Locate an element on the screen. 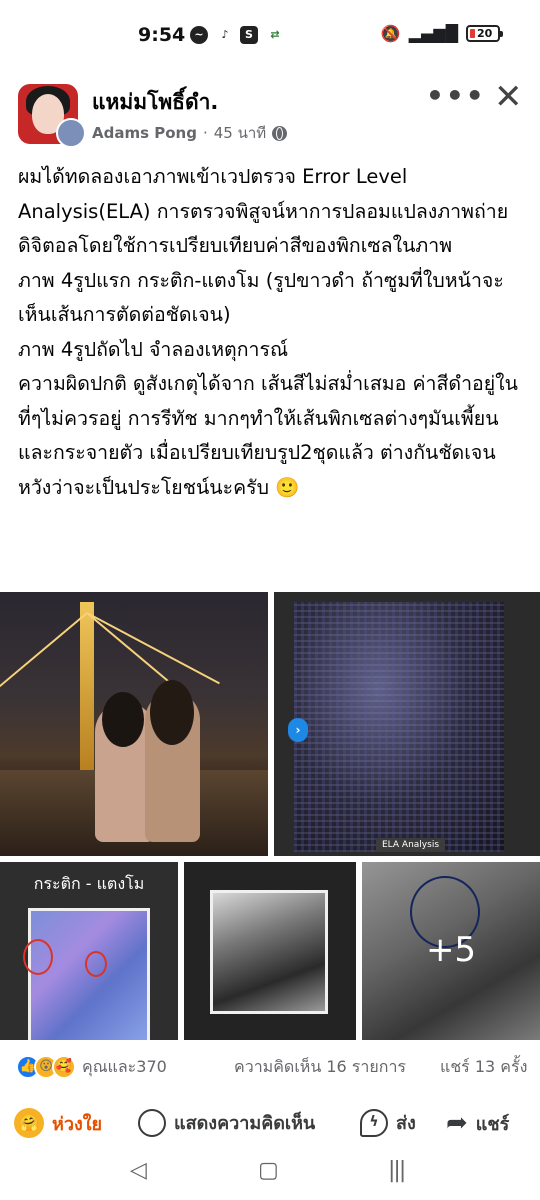  action-bar: 🤗 ห่วงใย แสดงความคิดเห็น ϟ ส่ง ➦ แชร์ is located at coordinates (270, 1125).